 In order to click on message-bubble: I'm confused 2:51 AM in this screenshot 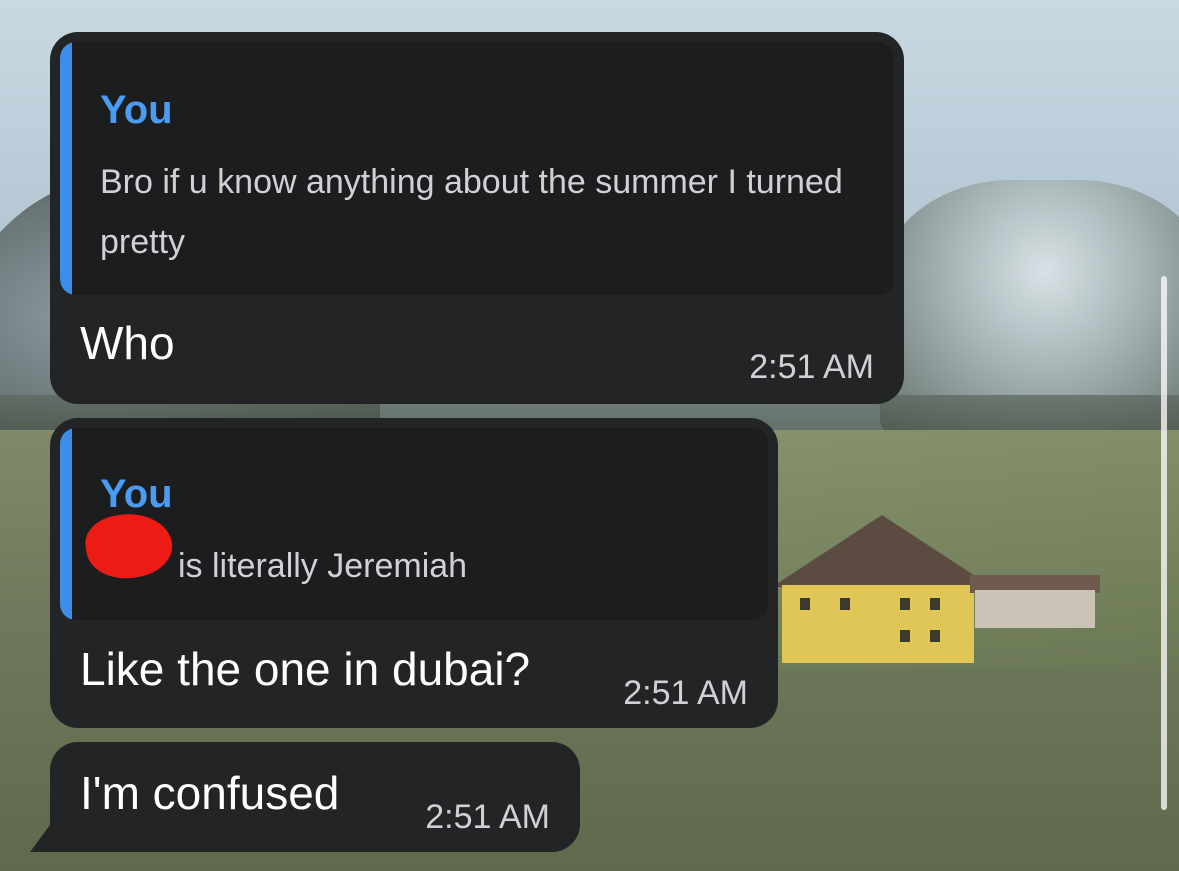, I will do `click(315, 797)`.